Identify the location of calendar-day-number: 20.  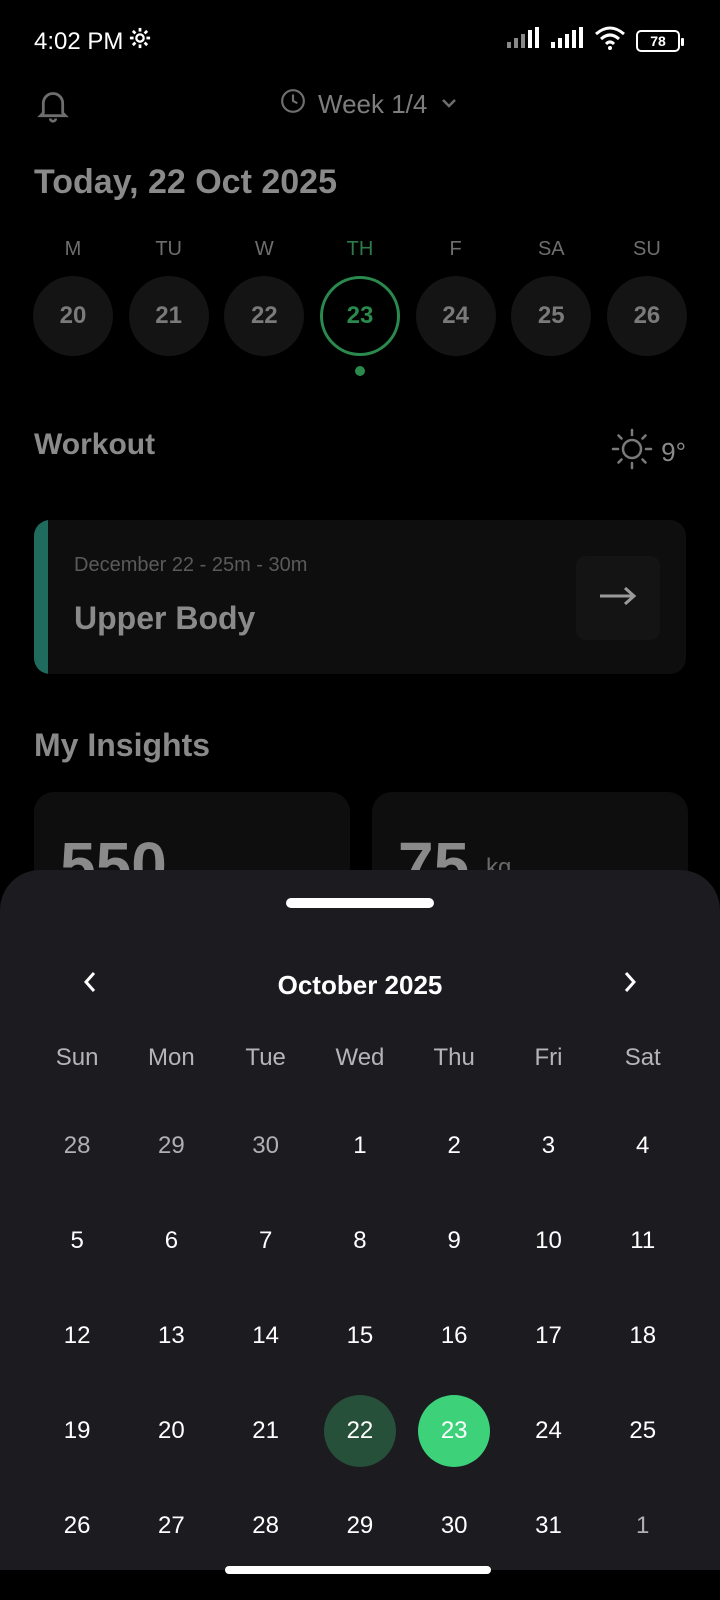
(171, 1430).